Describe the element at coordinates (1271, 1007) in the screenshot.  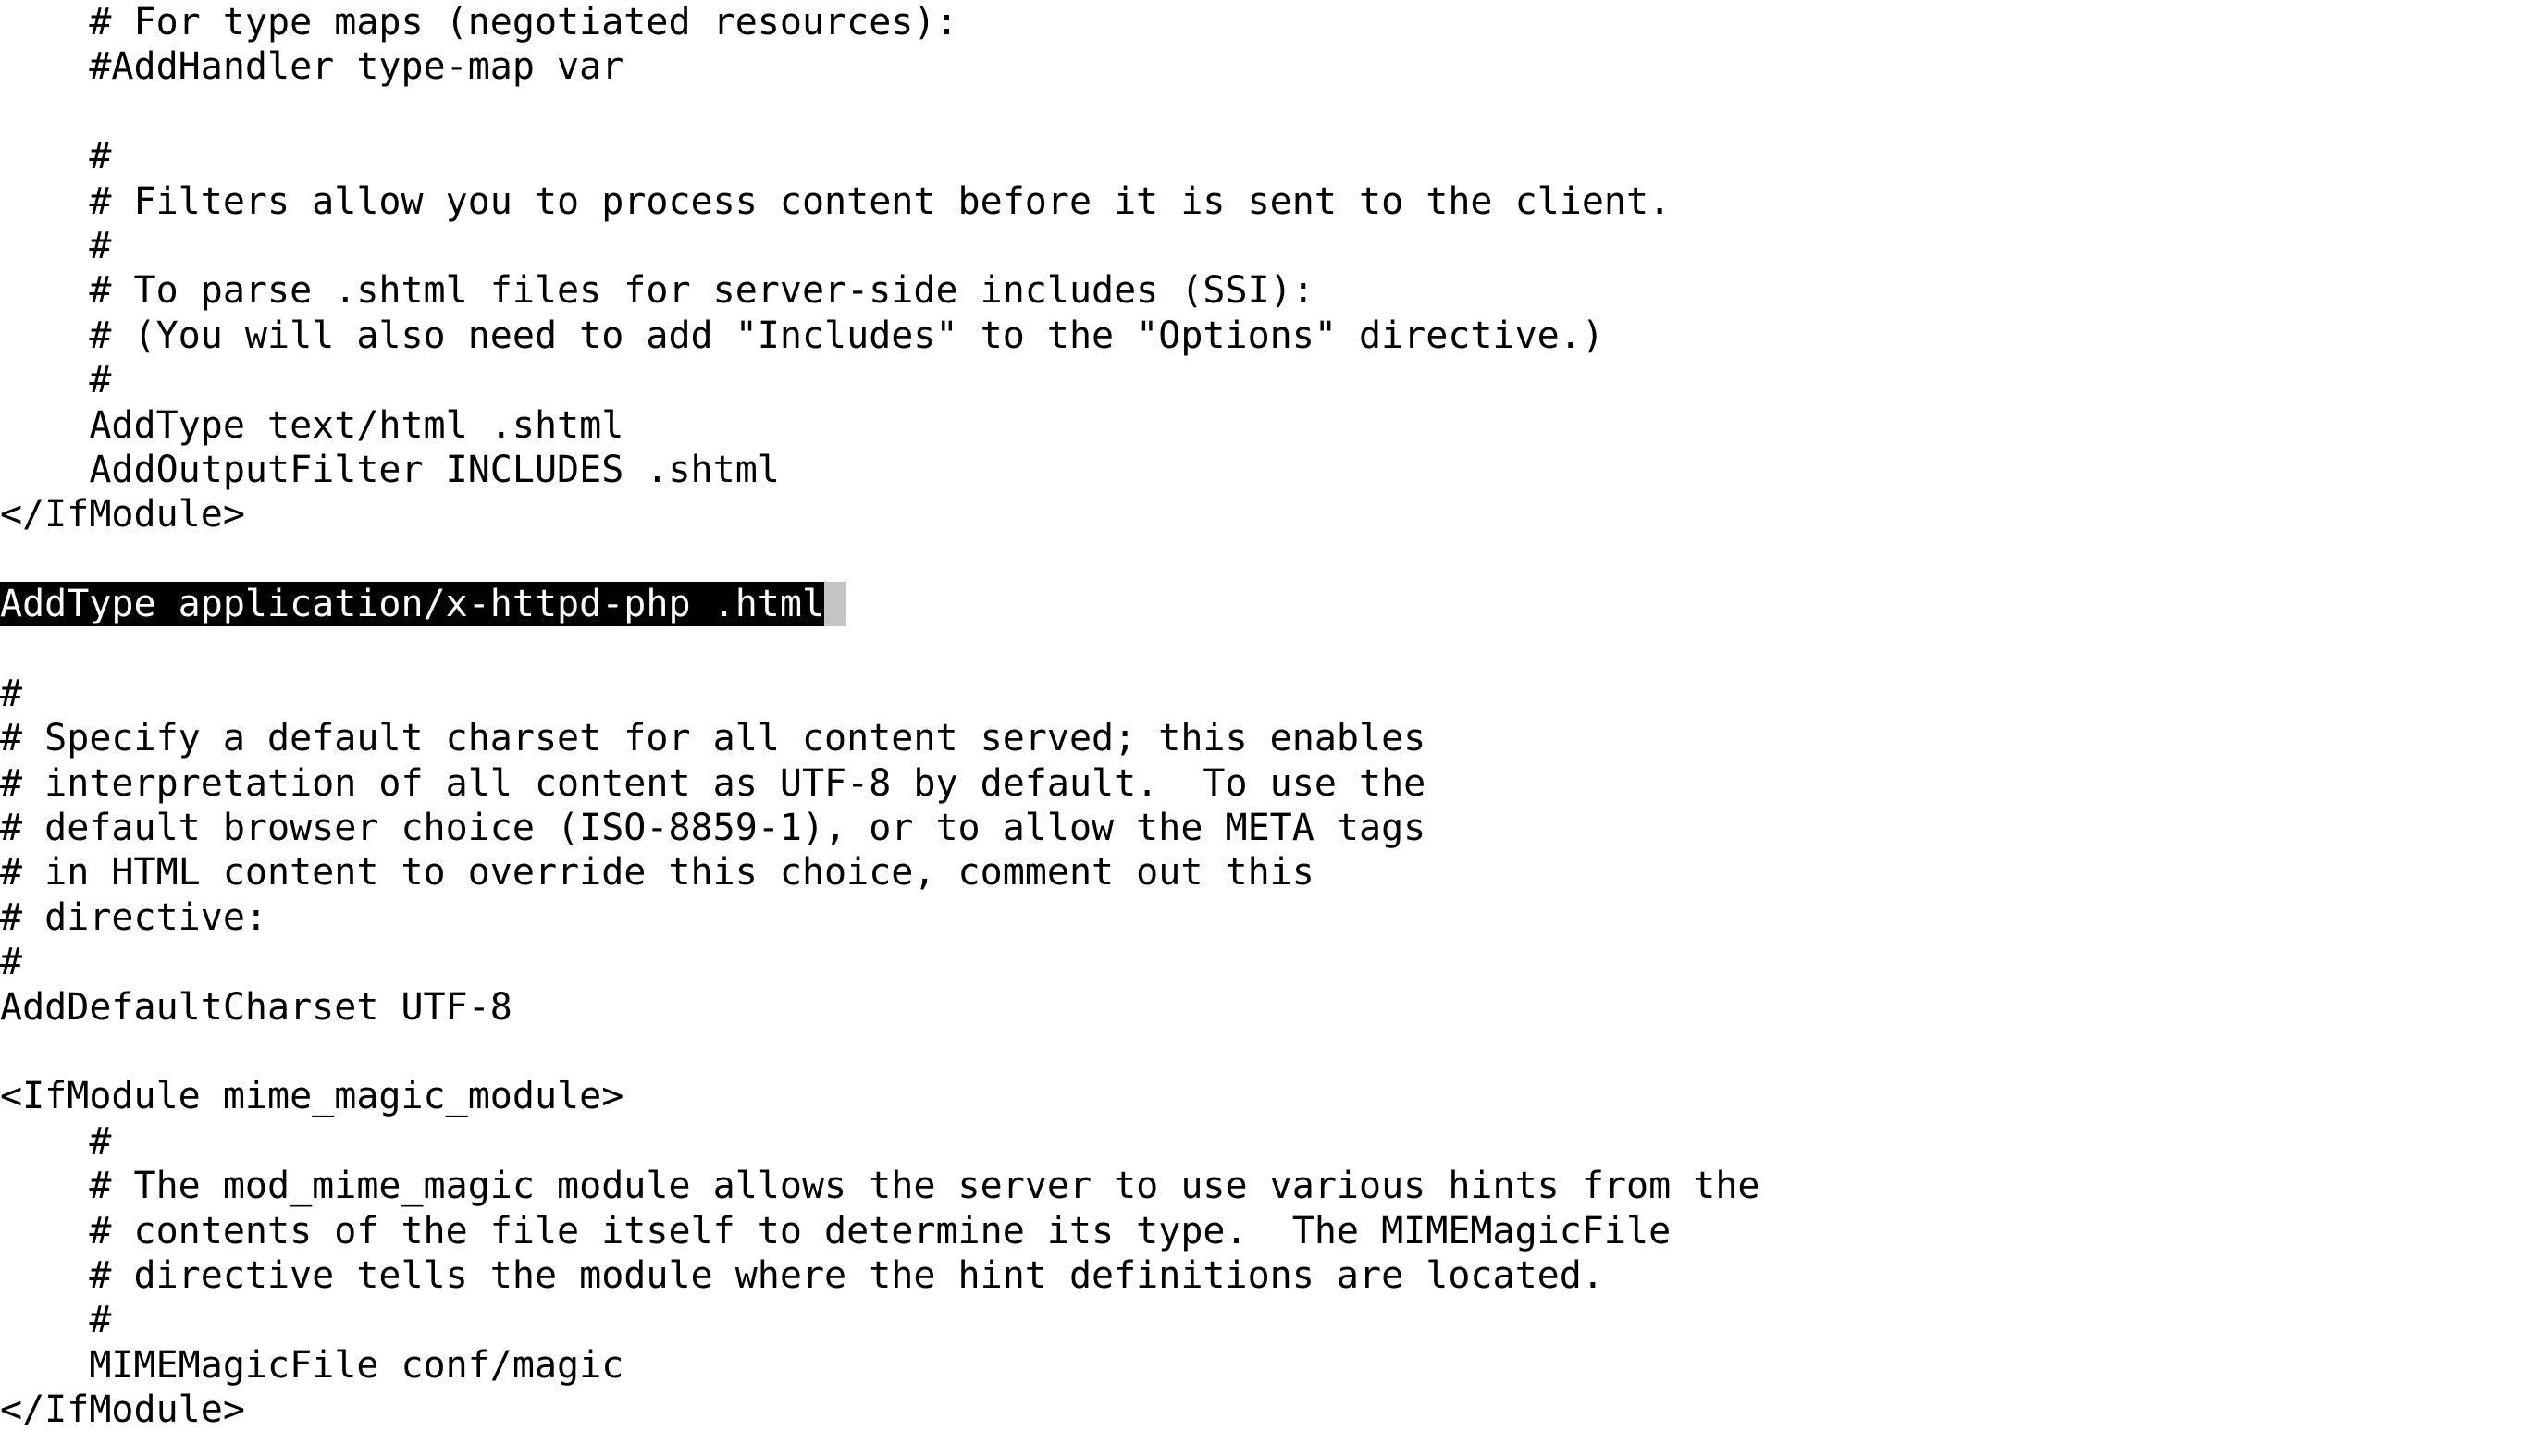
I see `code-line: AddDefaultCharset UTF-8` at that location.